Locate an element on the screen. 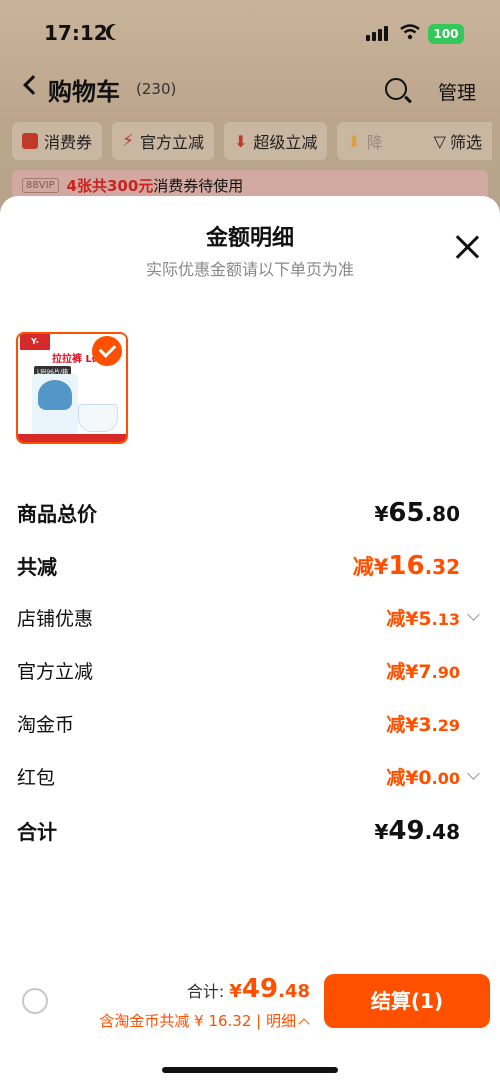  reduce-decimal: .90 is located at coordinates (445, 672).